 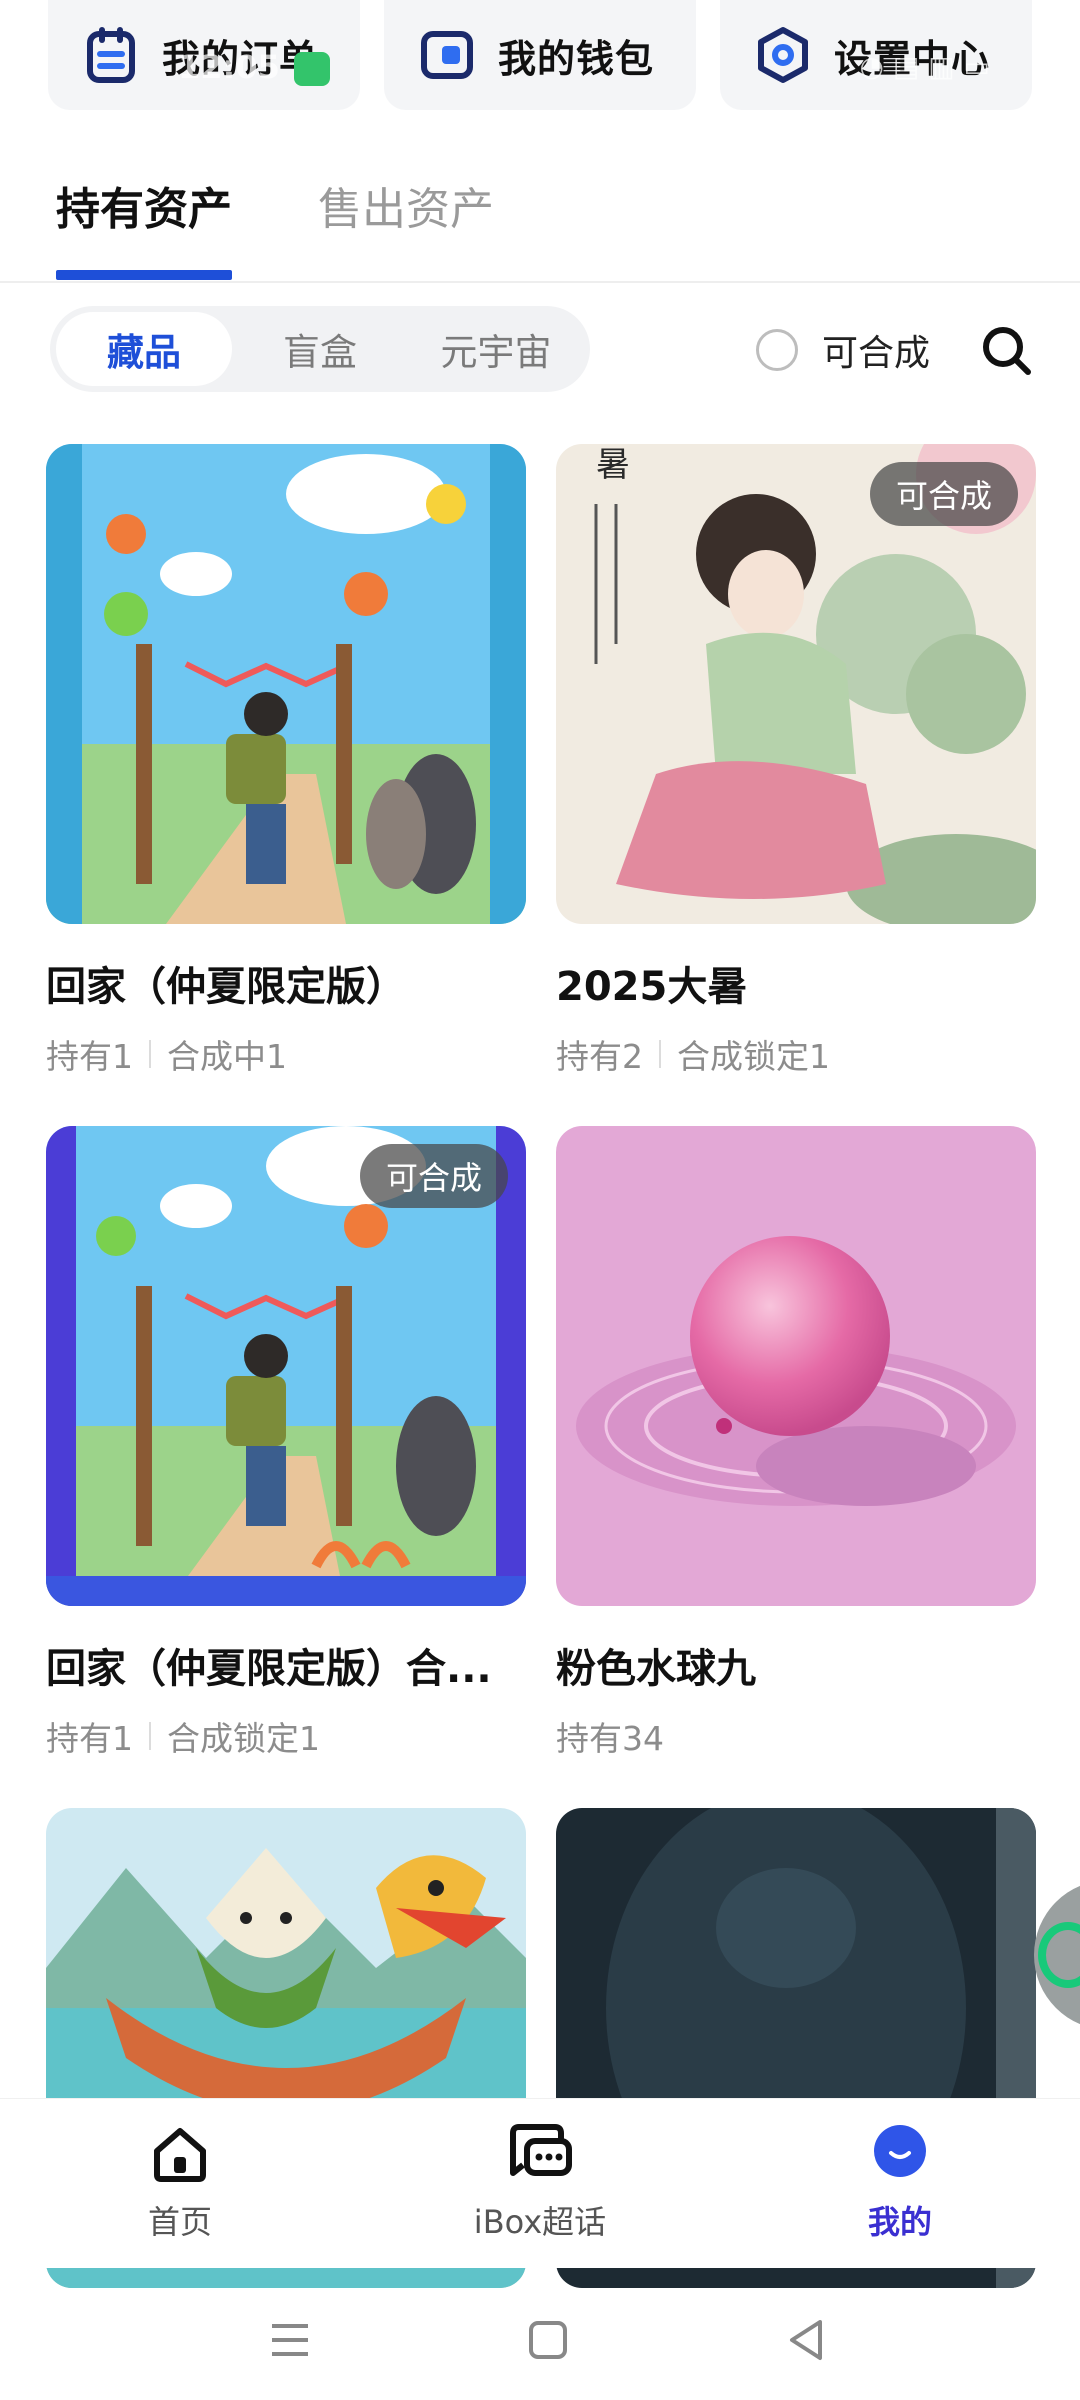 I want to click on holding-count: 持有34, so click(x=610, y=1738).